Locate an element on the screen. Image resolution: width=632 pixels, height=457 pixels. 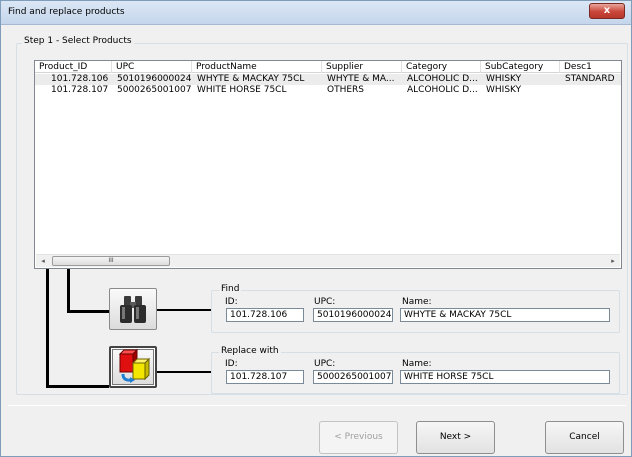
cell-desc1 is located at coordinates (593, 90).